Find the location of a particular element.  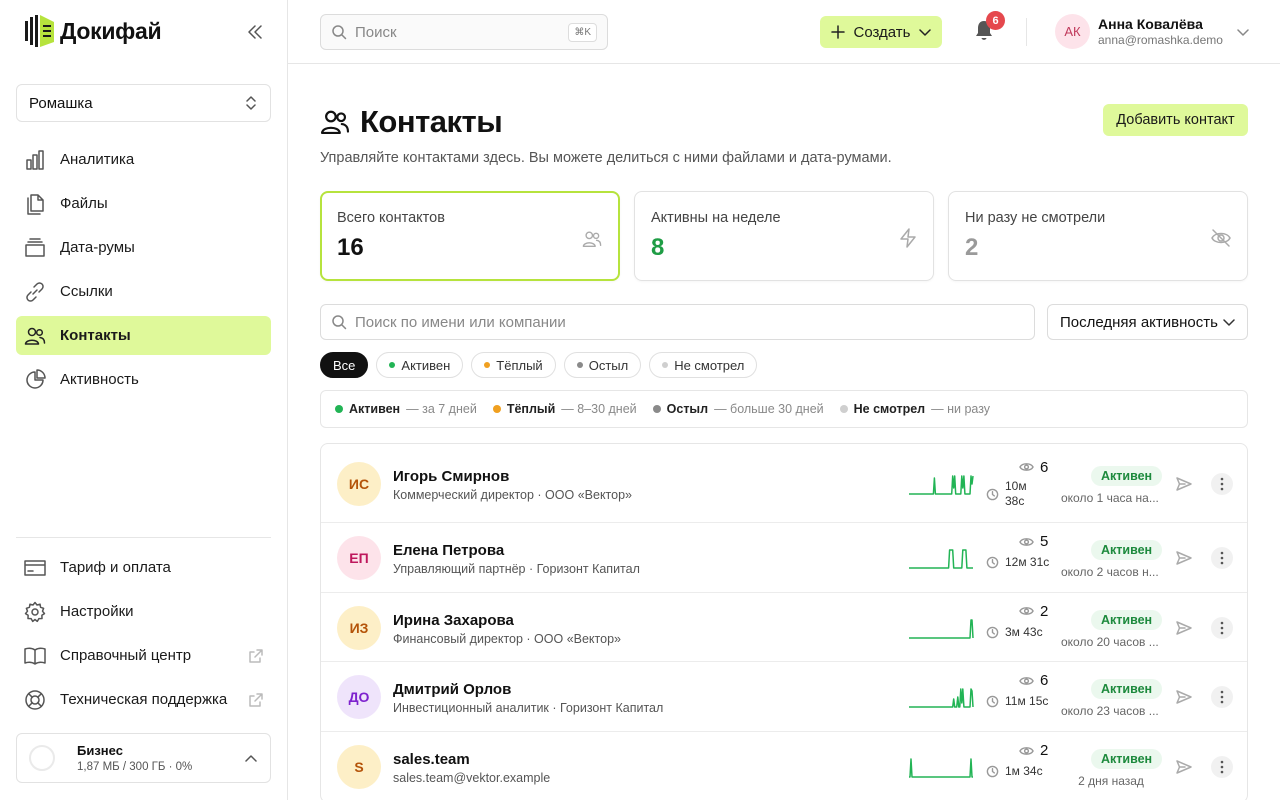

stat-value: 16 is located at coordinates (350, 247).